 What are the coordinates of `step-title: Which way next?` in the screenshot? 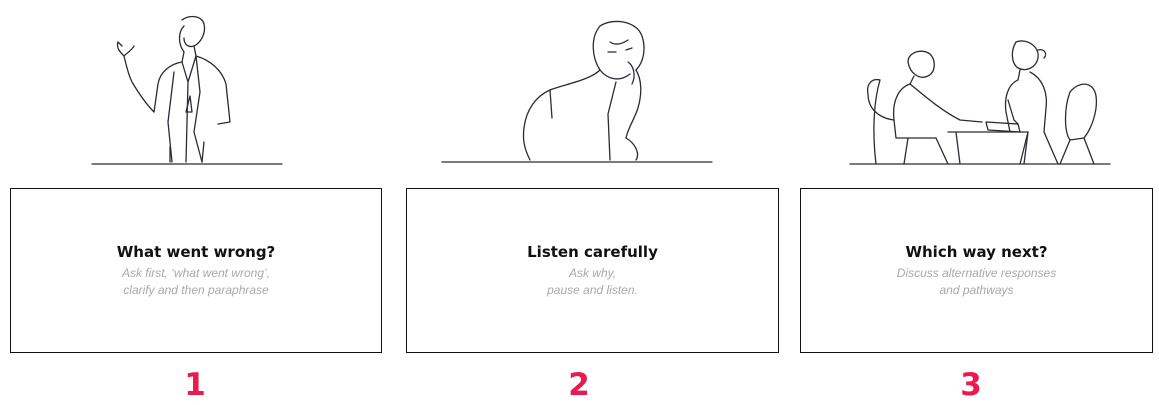 It's located at (976, 251).